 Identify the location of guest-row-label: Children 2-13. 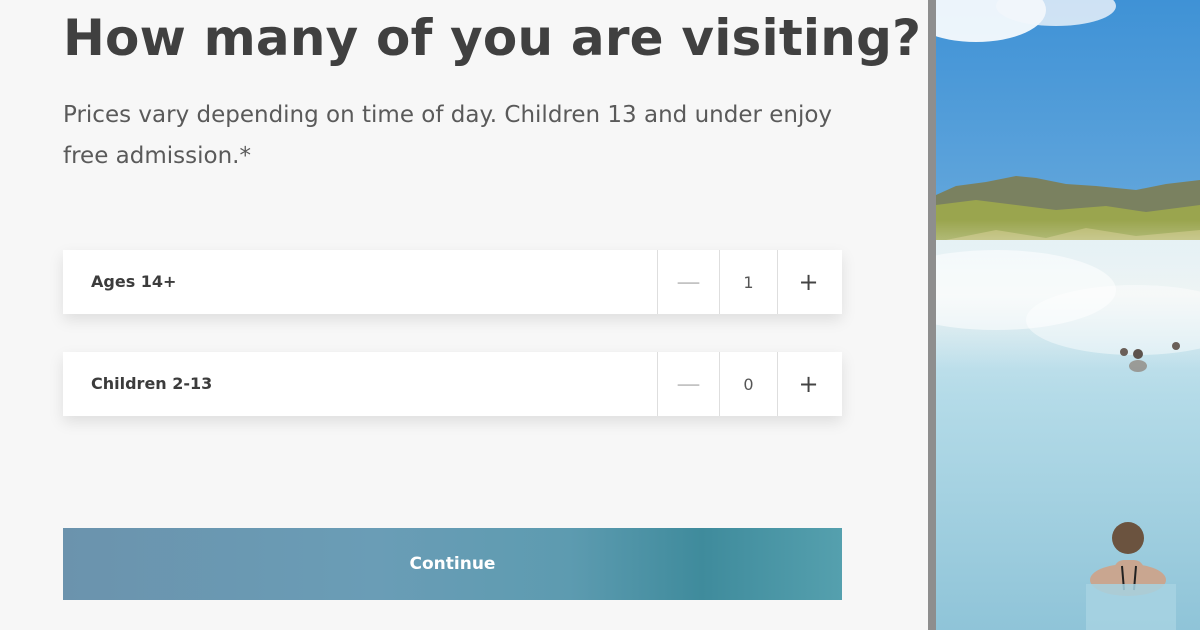
(152, 383).